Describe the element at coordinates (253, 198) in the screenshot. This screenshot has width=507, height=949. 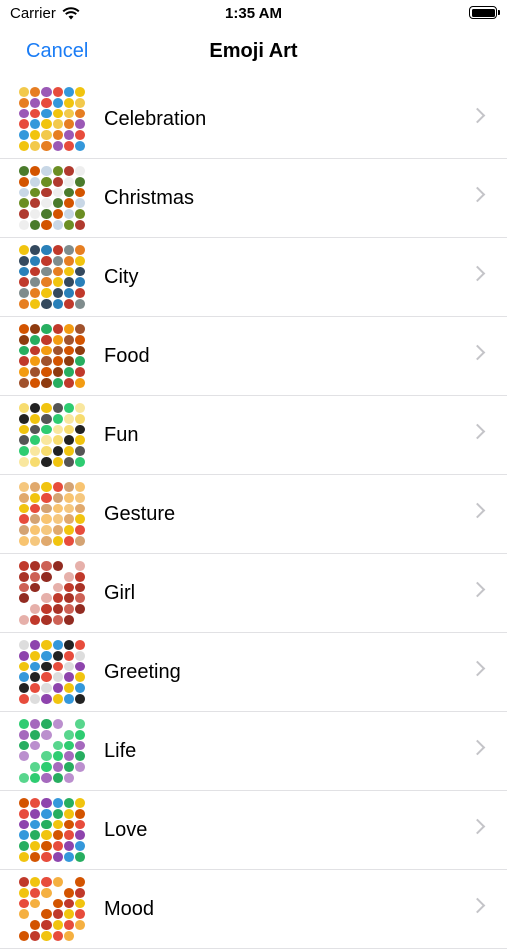
I see `list-item: Christmas` at that location.